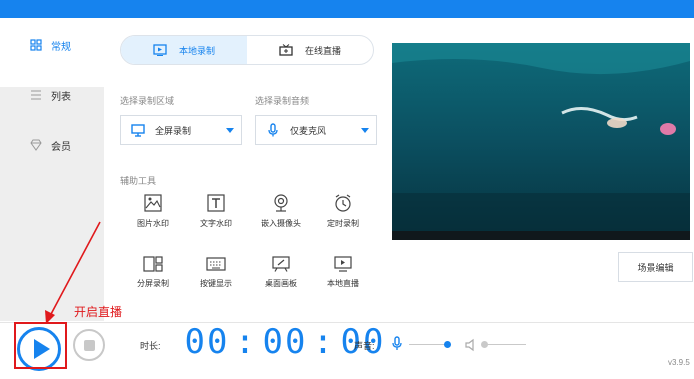 This screenshot has width=694, height=379. I want to click on speaker-volume-knob, so click(484, 344).